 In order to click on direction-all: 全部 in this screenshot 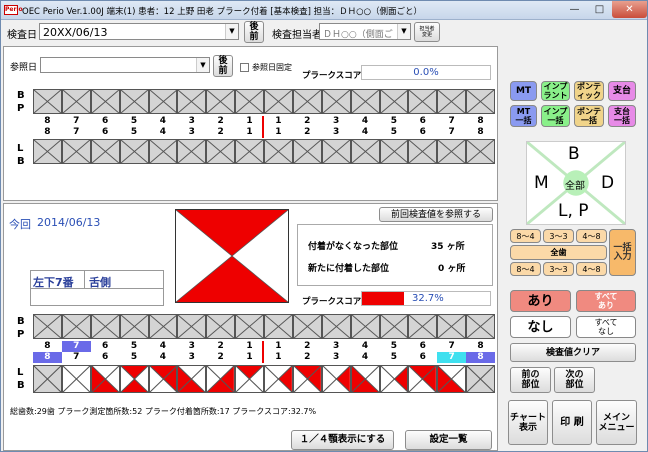, I will do `click(575, 184)`.